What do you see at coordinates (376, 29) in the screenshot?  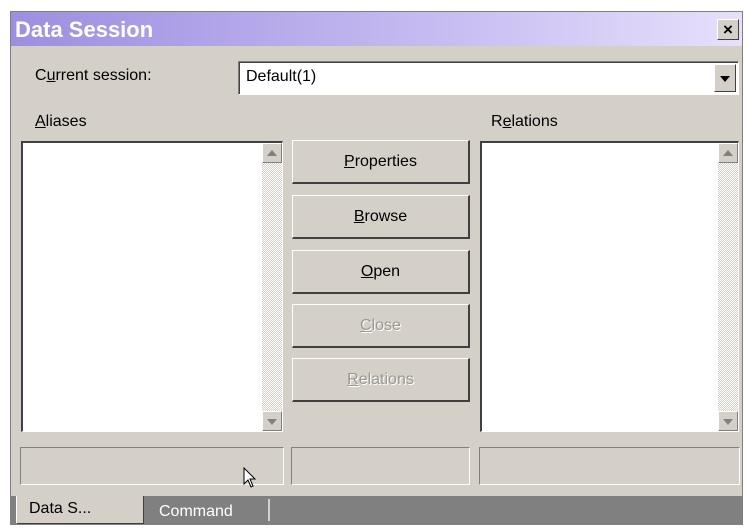 I see `title-bar: Data Session ×` at bounding box center [376, 29].